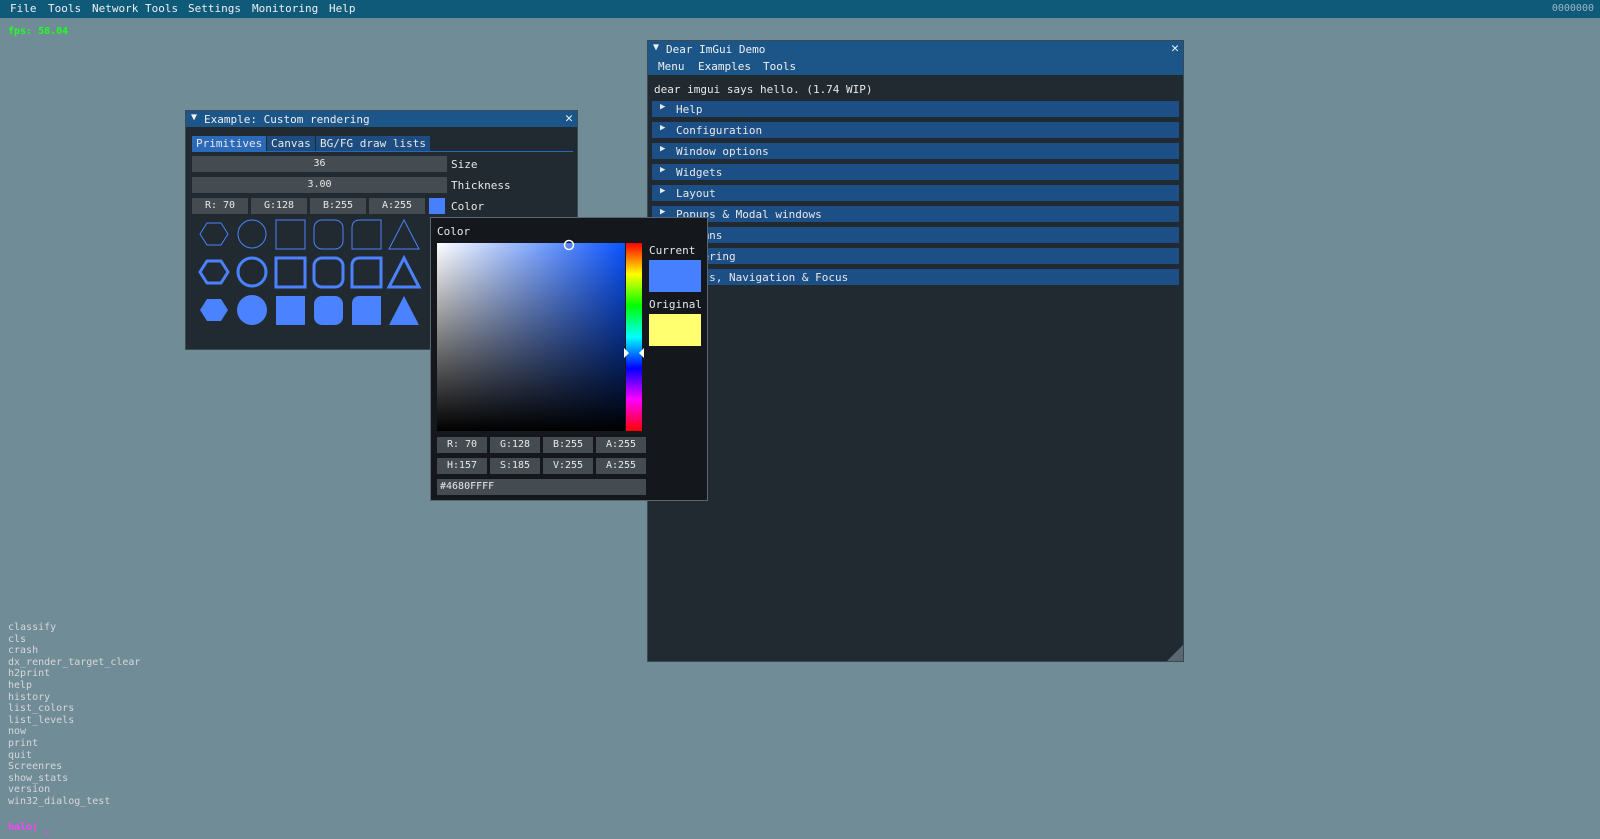 The width and height of the screenshot is (1600, 839). What do you see at coordinates (699, 172) in the screenshot?
I see `header-label: Widgets` at bounding box center [699, 172].